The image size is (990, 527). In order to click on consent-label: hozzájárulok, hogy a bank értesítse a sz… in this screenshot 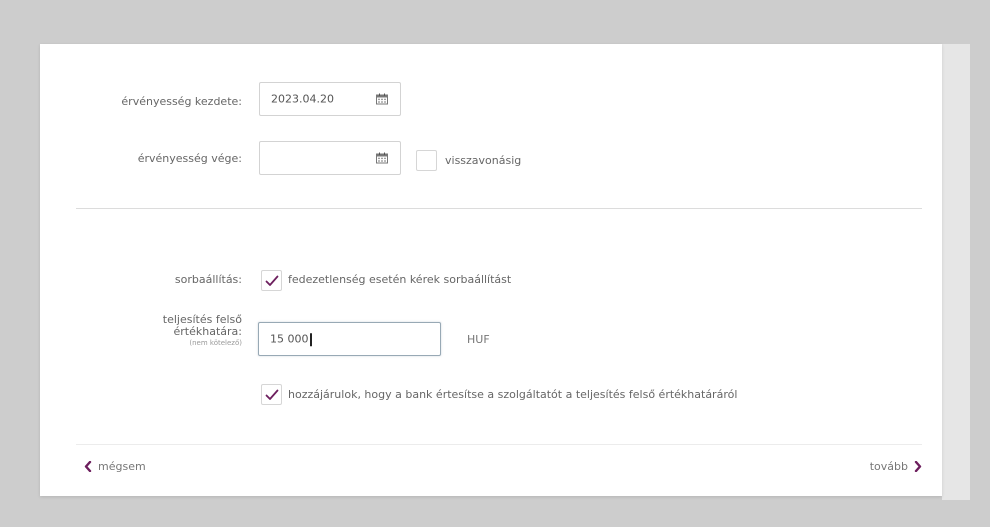, I will do `click(512, 394)`.